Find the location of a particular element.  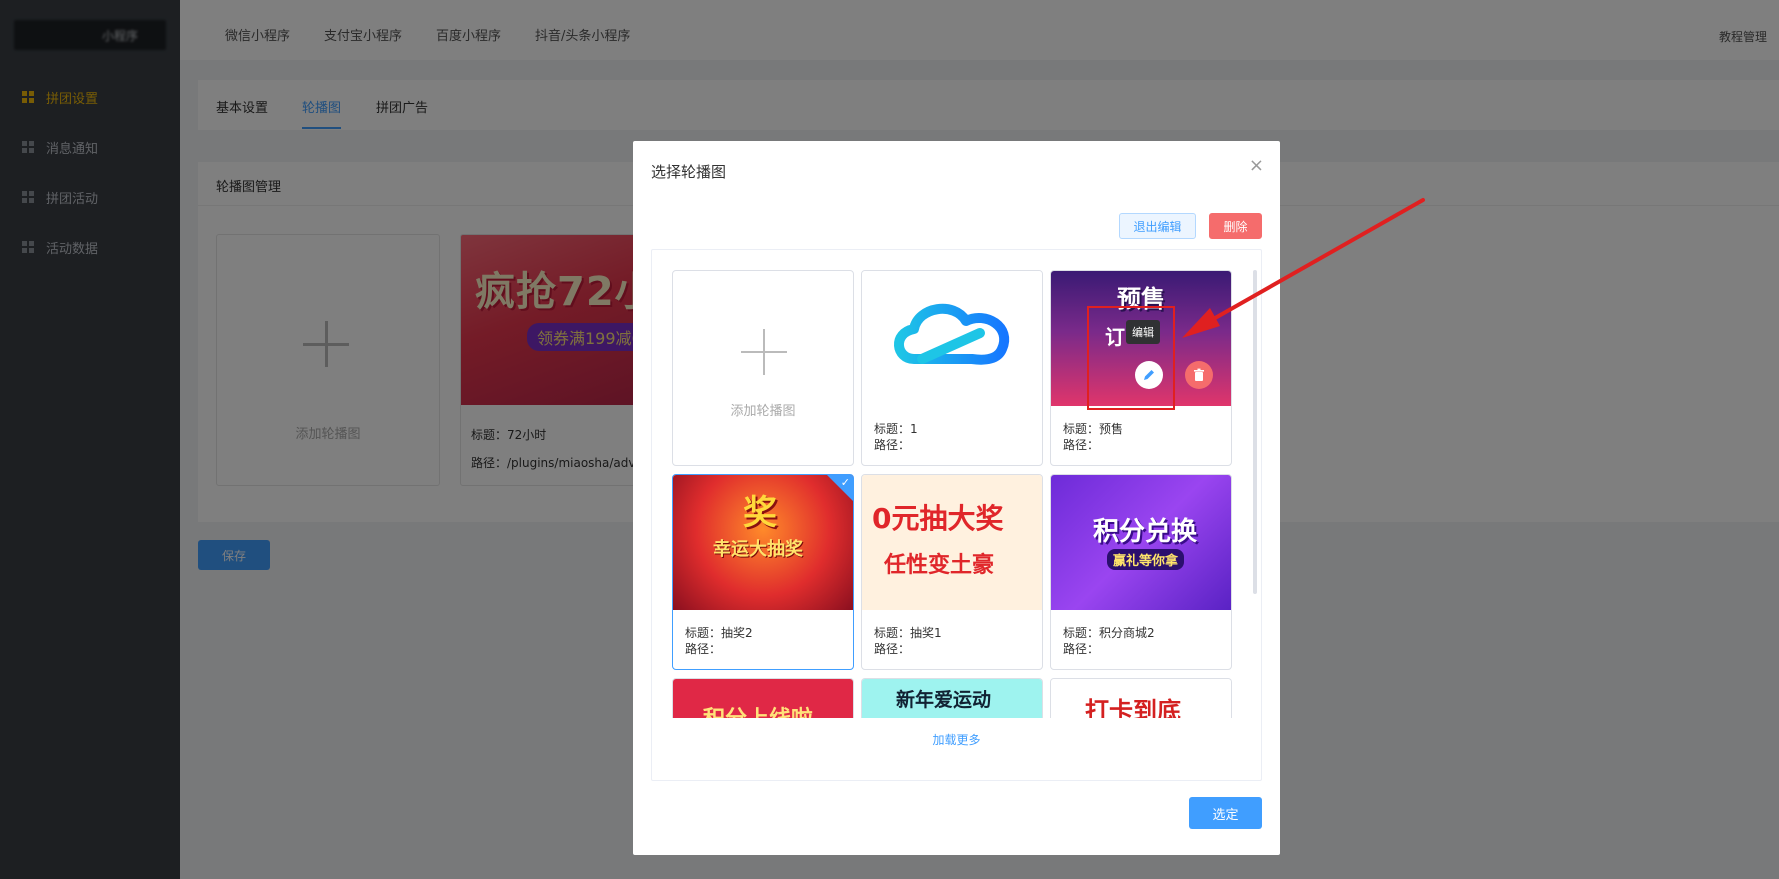

delete-card-button is located at coordinates (1199, 375).